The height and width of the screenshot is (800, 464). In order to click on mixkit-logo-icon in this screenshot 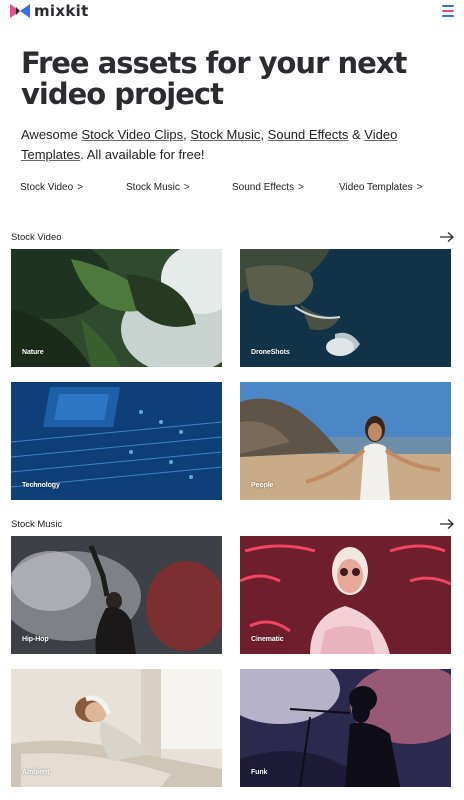, I will do `click(20, 11)`.